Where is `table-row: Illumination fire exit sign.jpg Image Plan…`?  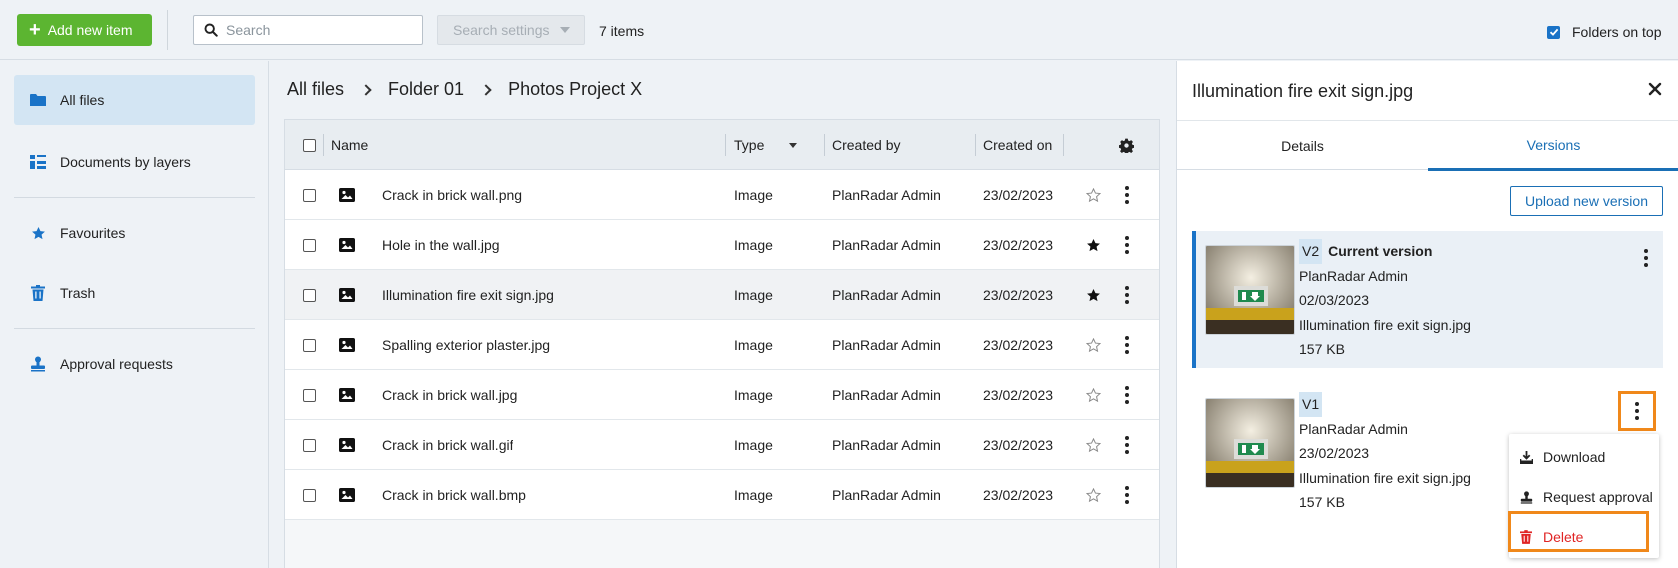 table-row: Illumination fire exit sign.jpg Image Plan… is located at coordinates (722, 295).